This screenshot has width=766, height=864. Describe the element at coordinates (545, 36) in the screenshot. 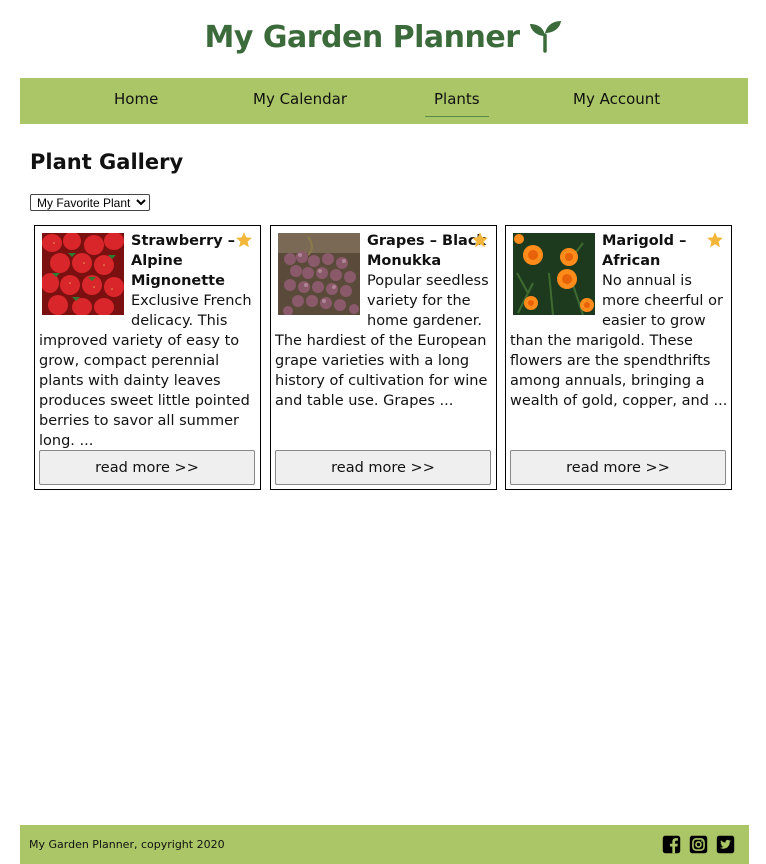

I see `seedling-icon` at that location.